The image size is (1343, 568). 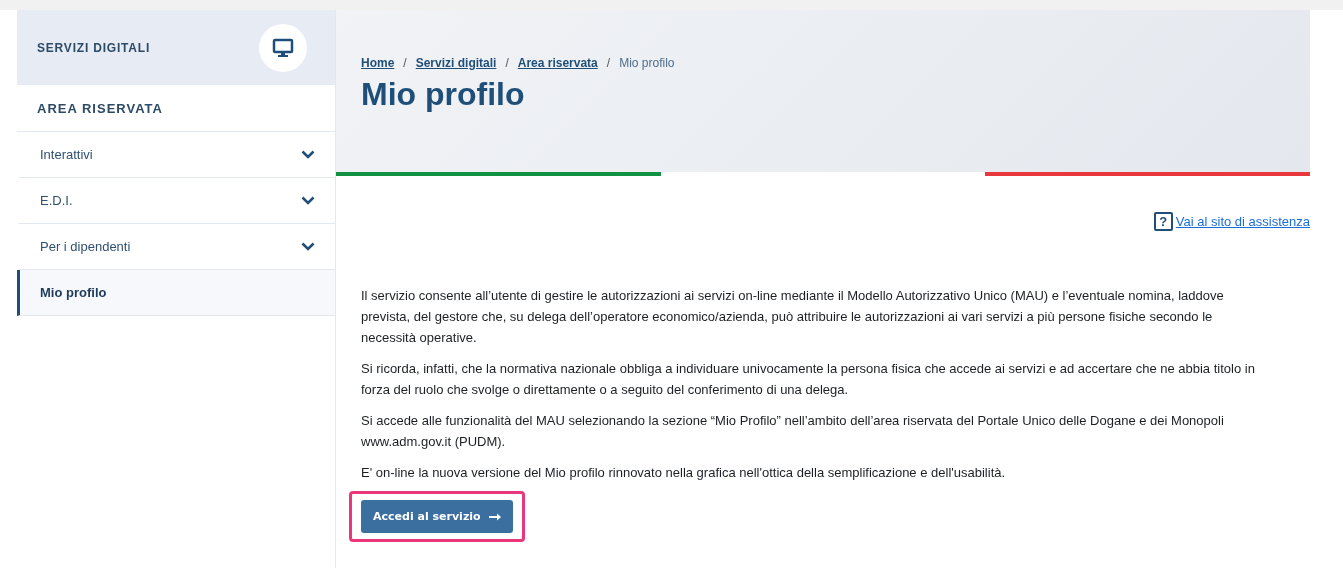 What do you see at coordinates (176, 201) in the screenshot?
I see `sidebar-item: E.D.I.` at bounding box center [176, 201].